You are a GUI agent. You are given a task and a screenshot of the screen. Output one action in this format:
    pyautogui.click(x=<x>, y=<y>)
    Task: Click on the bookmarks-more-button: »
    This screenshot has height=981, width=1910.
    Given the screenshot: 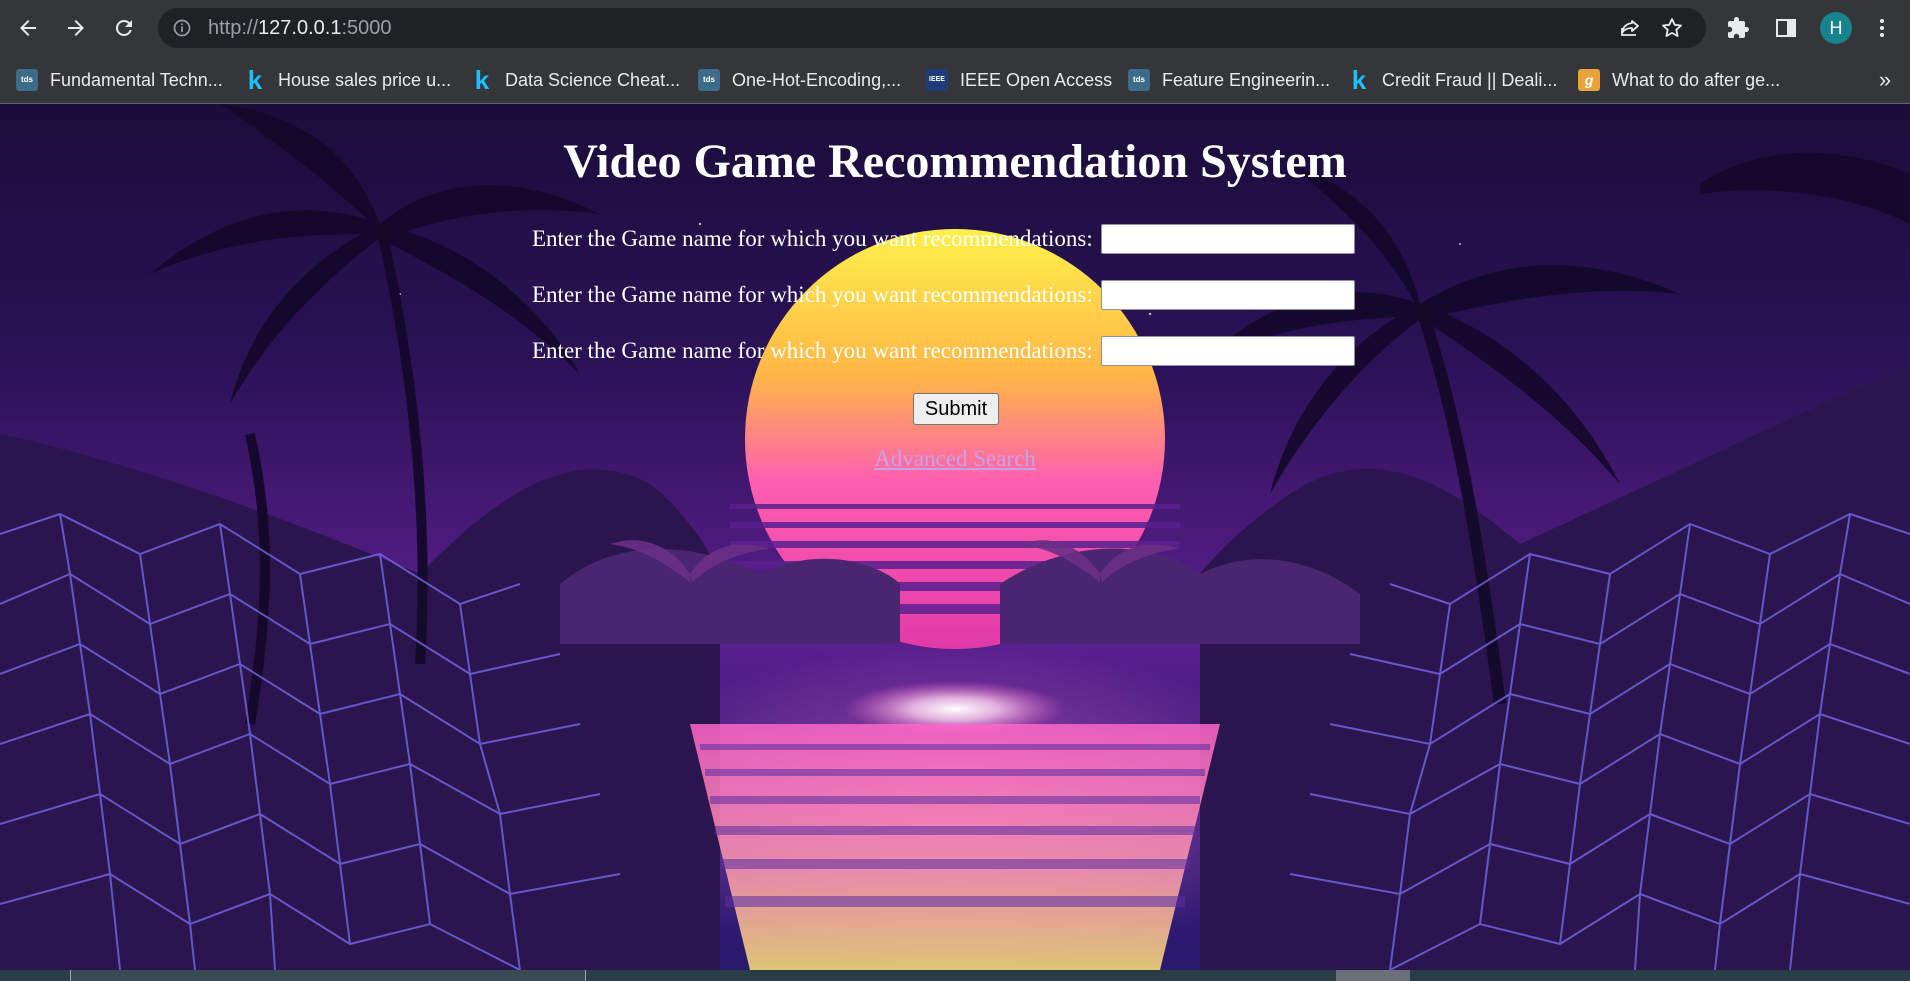 What is the action you would take?
    pyautogui.click(x=1885, y=80)
    